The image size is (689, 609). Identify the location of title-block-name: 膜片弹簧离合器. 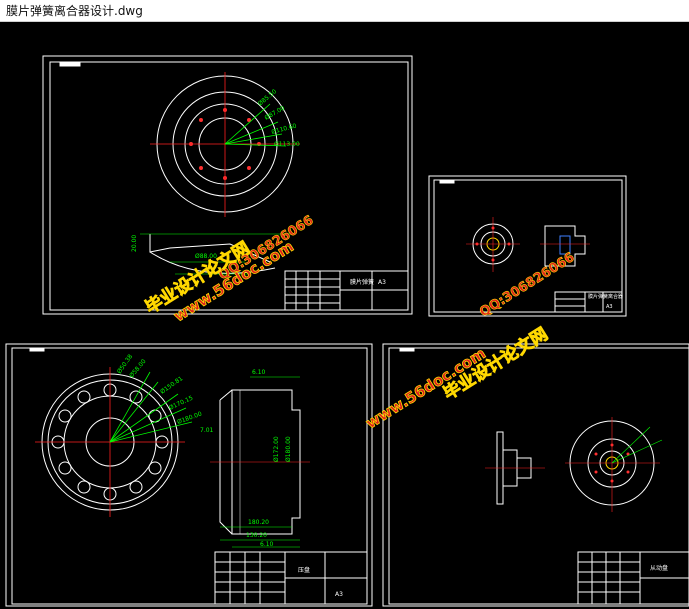
(605, 296).